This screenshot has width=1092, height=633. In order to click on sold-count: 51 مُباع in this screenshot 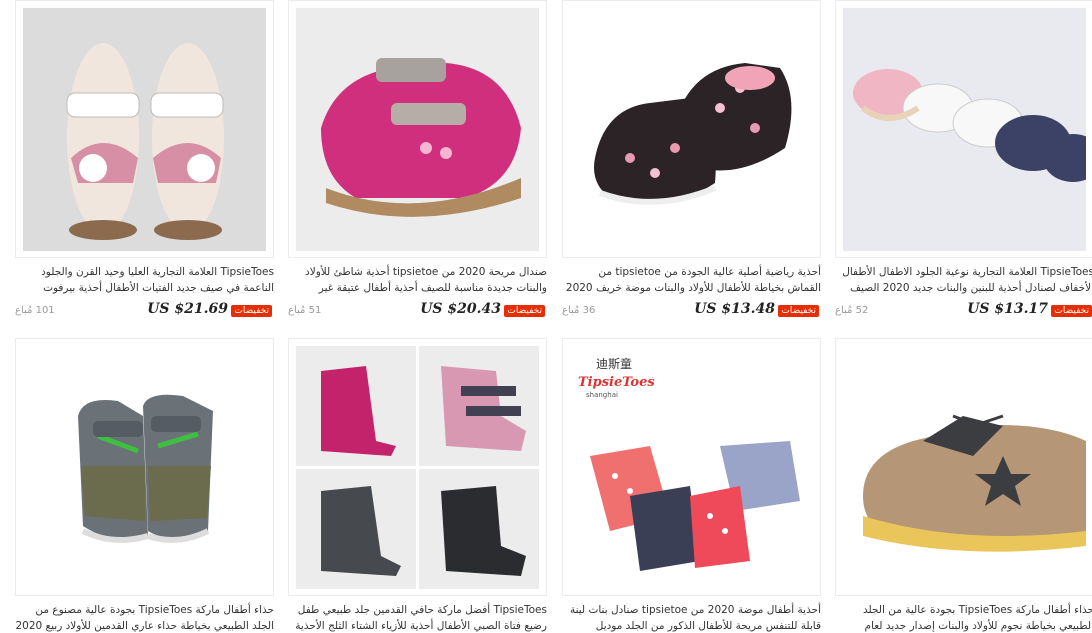, I will do `click(305, 310)`.